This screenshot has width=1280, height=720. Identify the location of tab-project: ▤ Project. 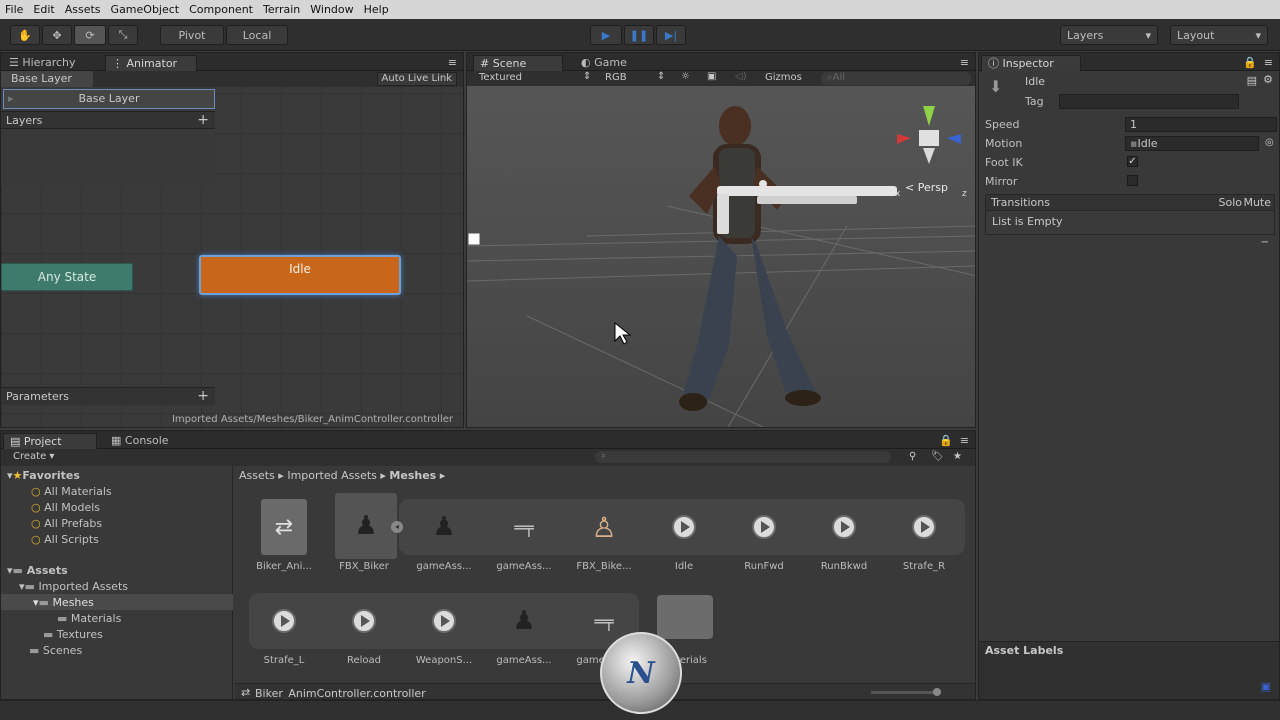
(50, 441).